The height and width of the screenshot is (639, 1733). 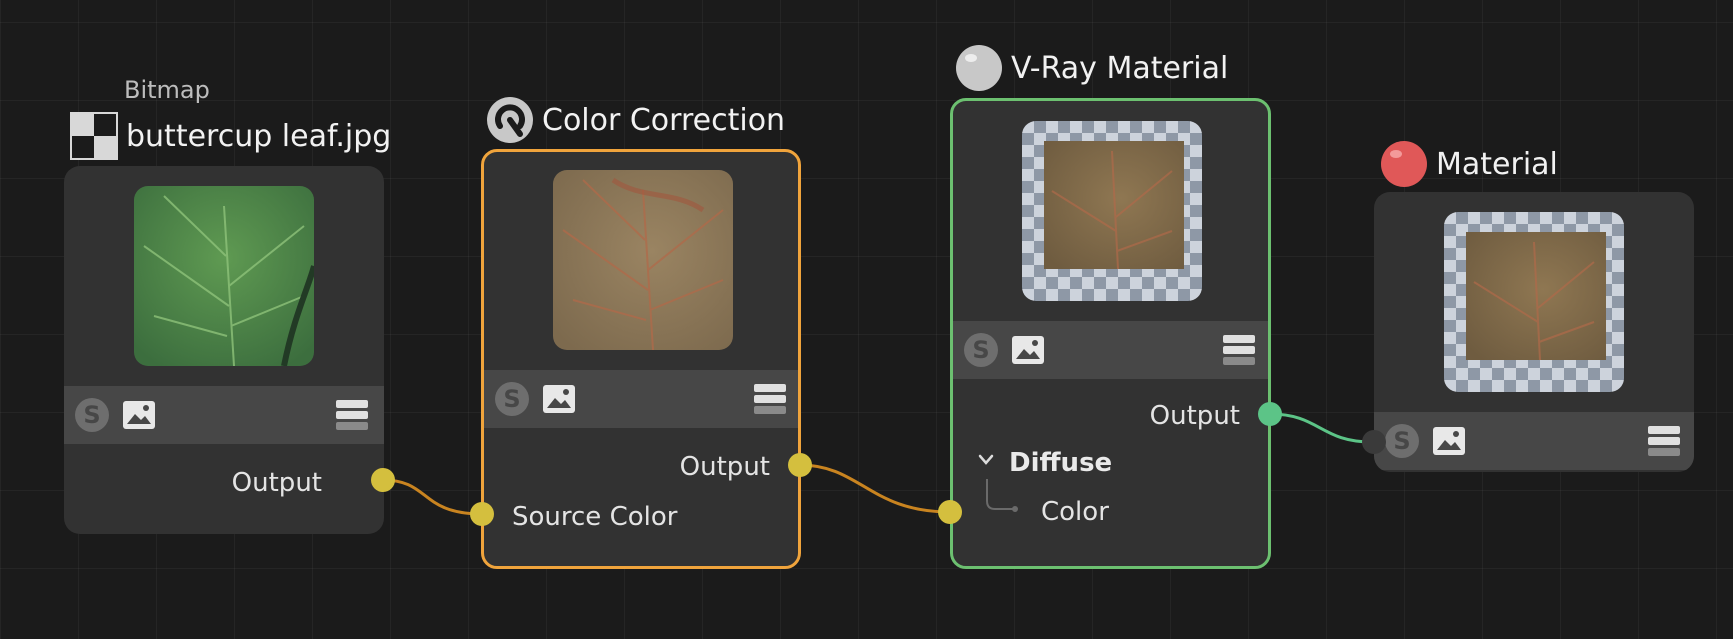 What do you see at coordinates (259, 136) in the screenshot?
I see `bitmap-node-title-text: buttercup leaf.jpg` at bounding box center [259, 136].